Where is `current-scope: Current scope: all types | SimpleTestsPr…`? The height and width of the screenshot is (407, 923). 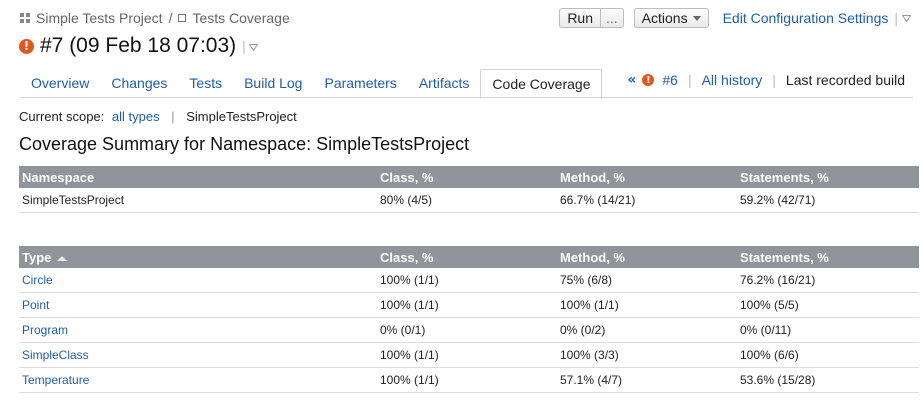
current-scope: Current scope: all types | SimpleTestsPr… is located at coordinates (158, 116).